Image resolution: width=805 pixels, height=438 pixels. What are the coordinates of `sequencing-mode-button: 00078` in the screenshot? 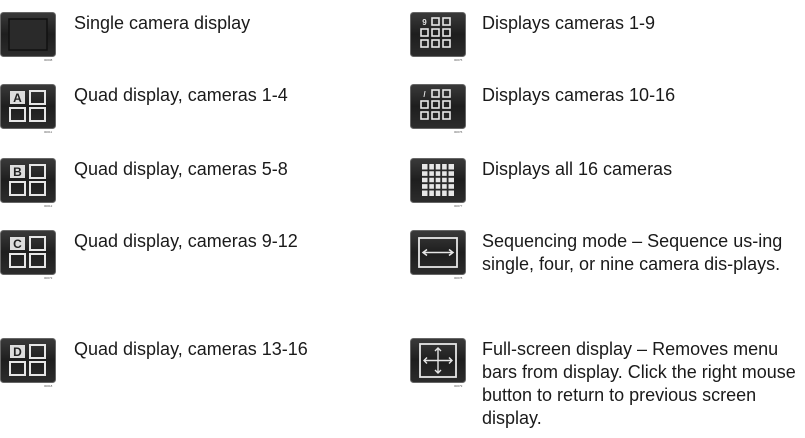 It's located at (438, 255).